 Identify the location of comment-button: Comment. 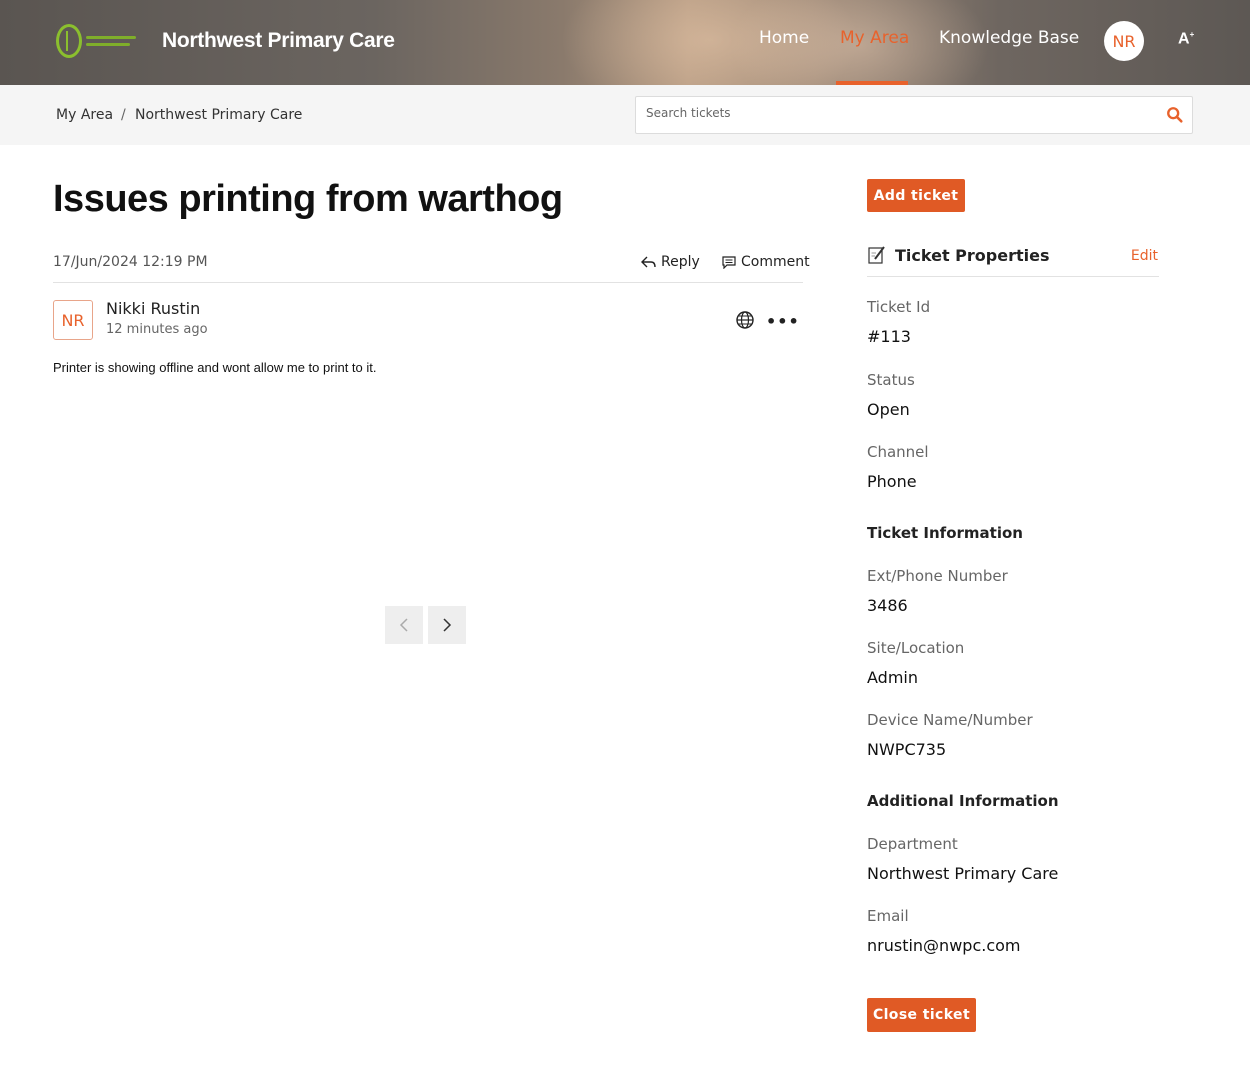
(765, 262).